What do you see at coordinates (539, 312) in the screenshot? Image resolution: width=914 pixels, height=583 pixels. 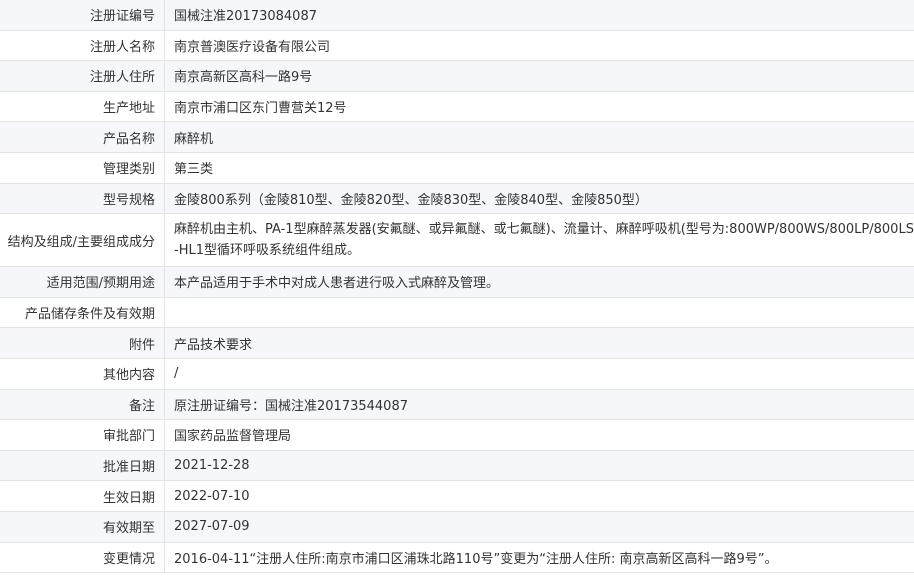 I see `value-storage-validity` at bounding box center [539, 312].